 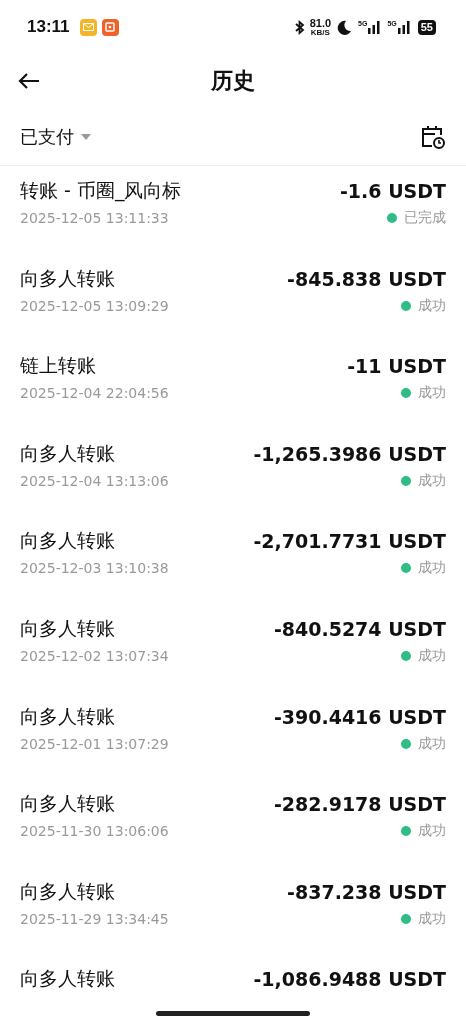 What do you see at coordinates (94, 743) in the screenshot?
I see `transaction-time: 2025-12-01 13:07:29` at bounding box center [94, 743].